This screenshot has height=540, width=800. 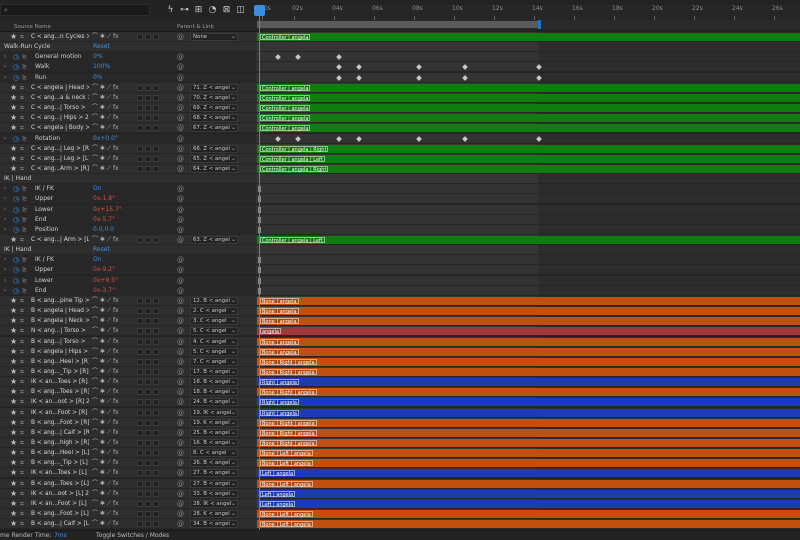 What do you see at coordinates (528, 300) in the screenshot?
I see `timeline-track: Bone | angela` at bounding box center [528, 300].